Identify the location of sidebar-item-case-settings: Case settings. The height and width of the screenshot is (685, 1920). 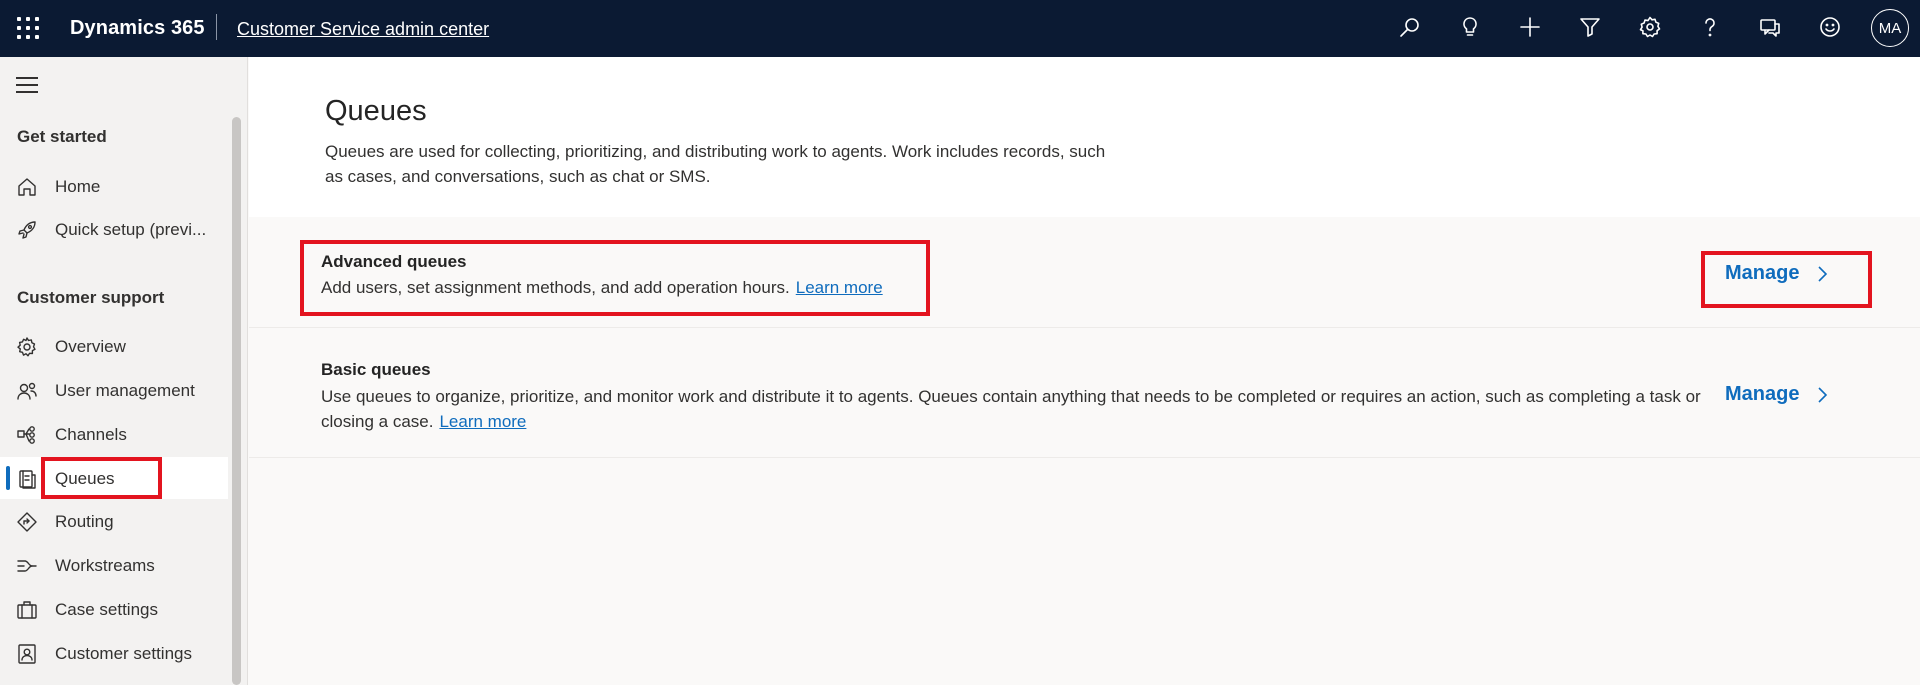
(114, 609).